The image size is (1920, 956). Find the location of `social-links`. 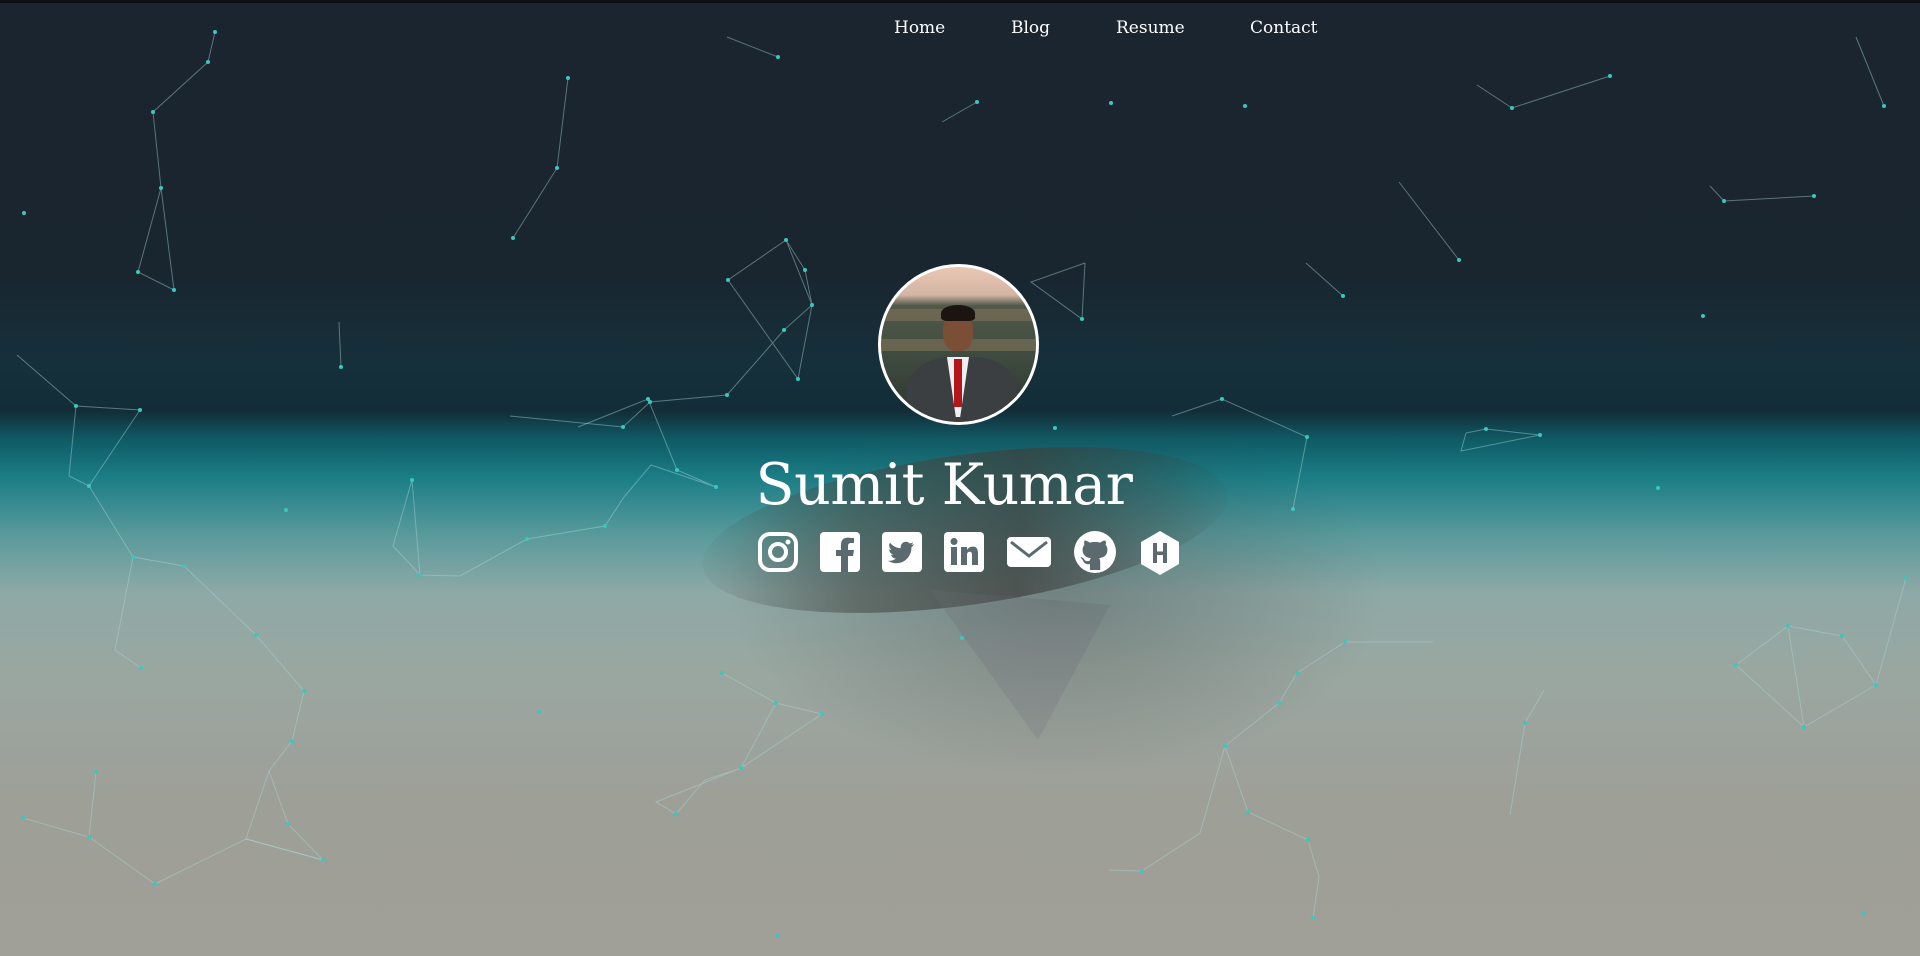

social-links is located at coordinates (960, 555).